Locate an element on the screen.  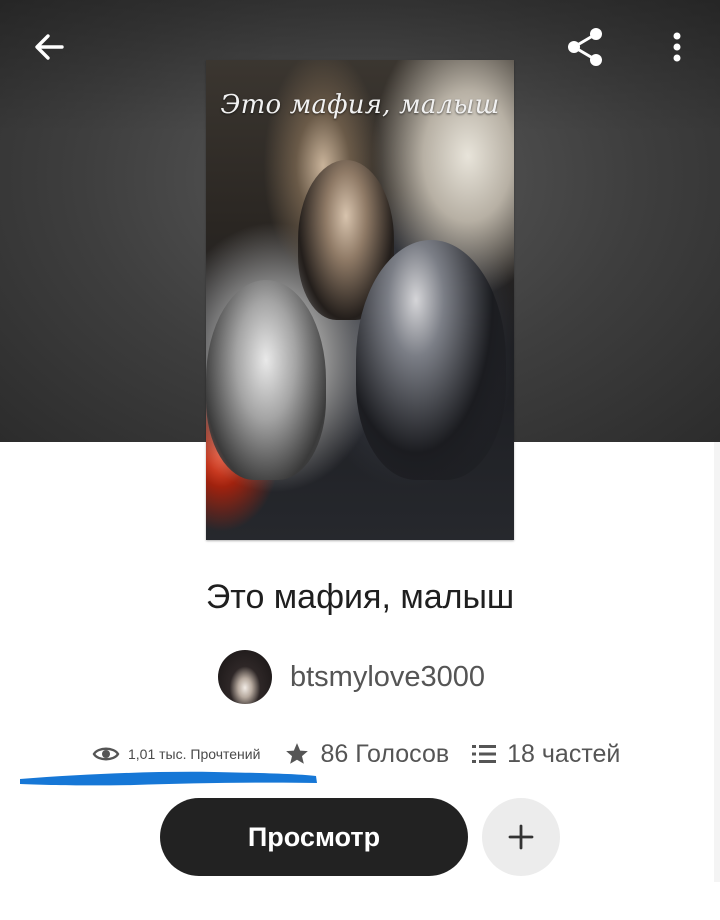
back-button is located at coordinates (49, 47).